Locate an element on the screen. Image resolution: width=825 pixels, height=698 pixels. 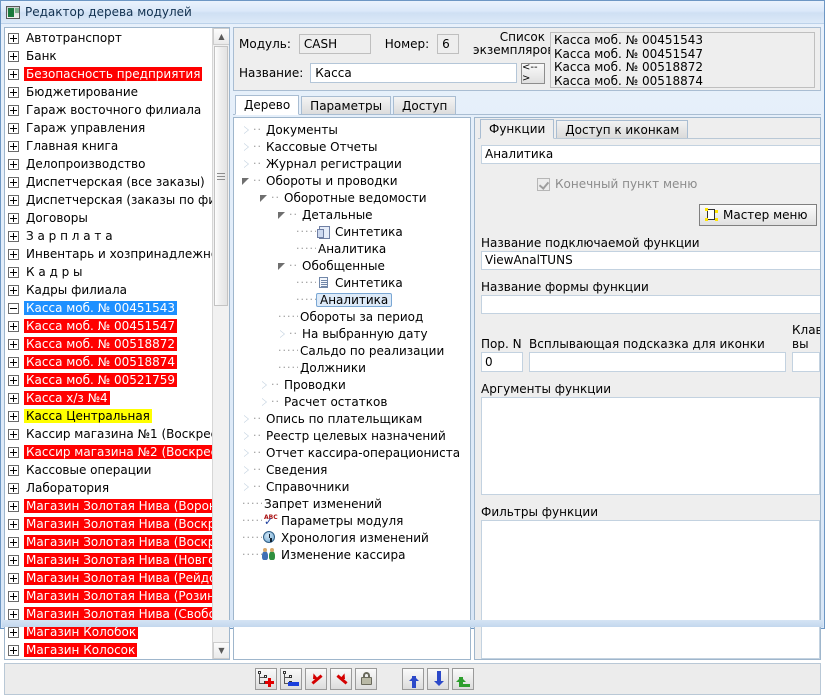
tree-node: ·····Должники is located at coordinates (352, 367).